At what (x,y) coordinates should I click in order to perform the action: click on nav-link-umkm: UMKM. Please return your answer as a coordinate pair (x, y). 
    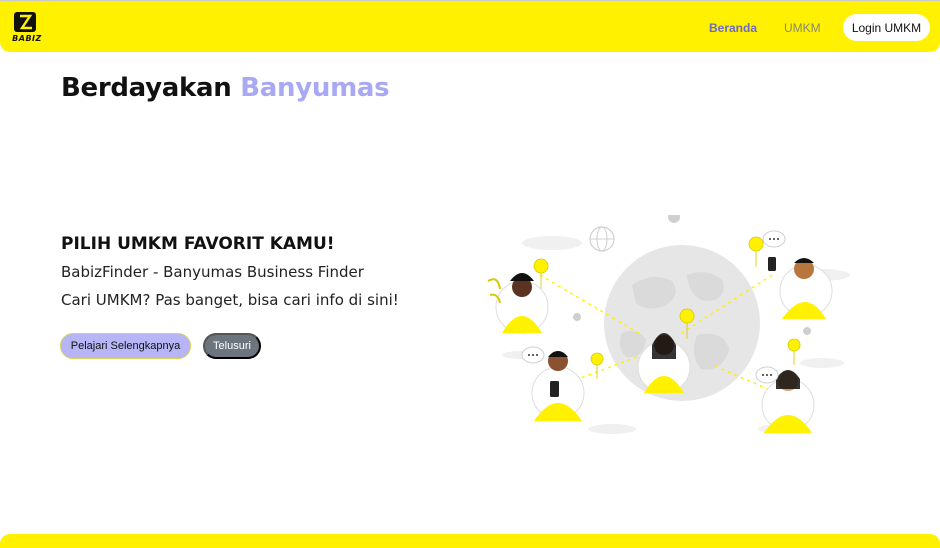
    Looking at the image, I should click on (802, 28).